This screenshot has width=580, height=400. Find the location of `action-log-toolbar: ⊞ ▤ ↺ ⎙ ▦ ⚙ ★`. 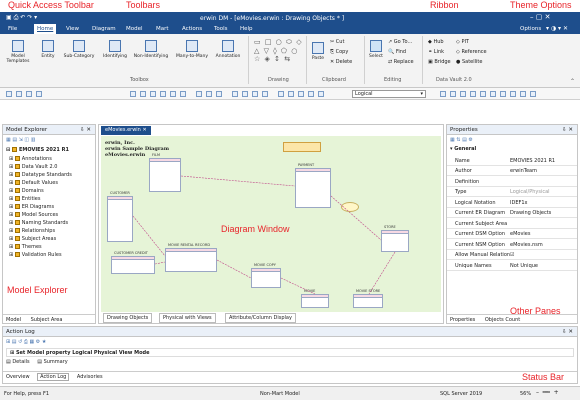

action-log-toolbar: ⊞ ▤ ↺ ⎙ ▦ ⚙ ★ is located at coordinates (26, 342).